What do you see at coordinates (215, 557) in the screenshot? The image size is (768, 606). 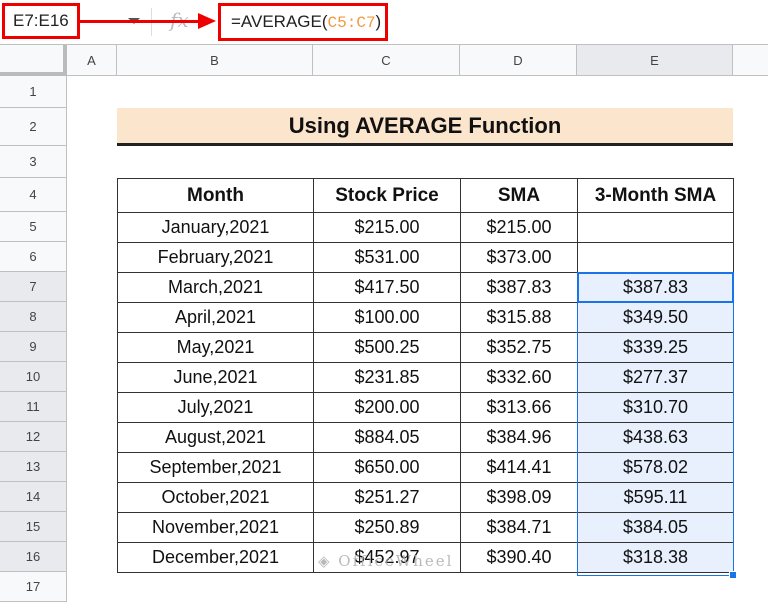 I see `month-cell: December,2021` at bounding box center [215, 557].